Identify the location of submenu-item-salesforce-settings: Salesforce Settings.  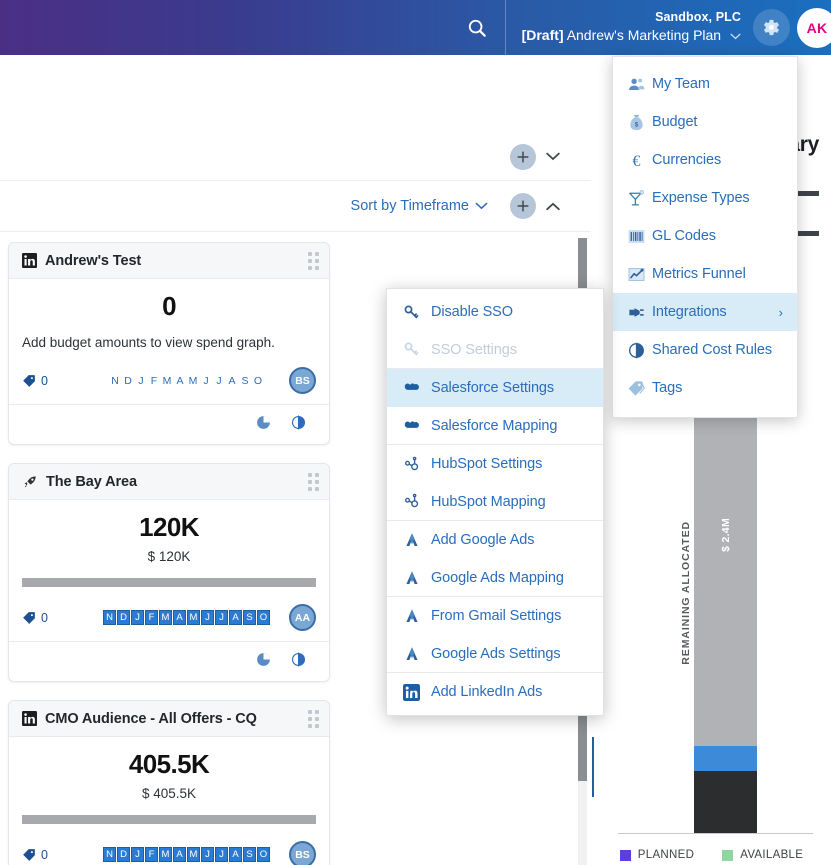
(495, 388).